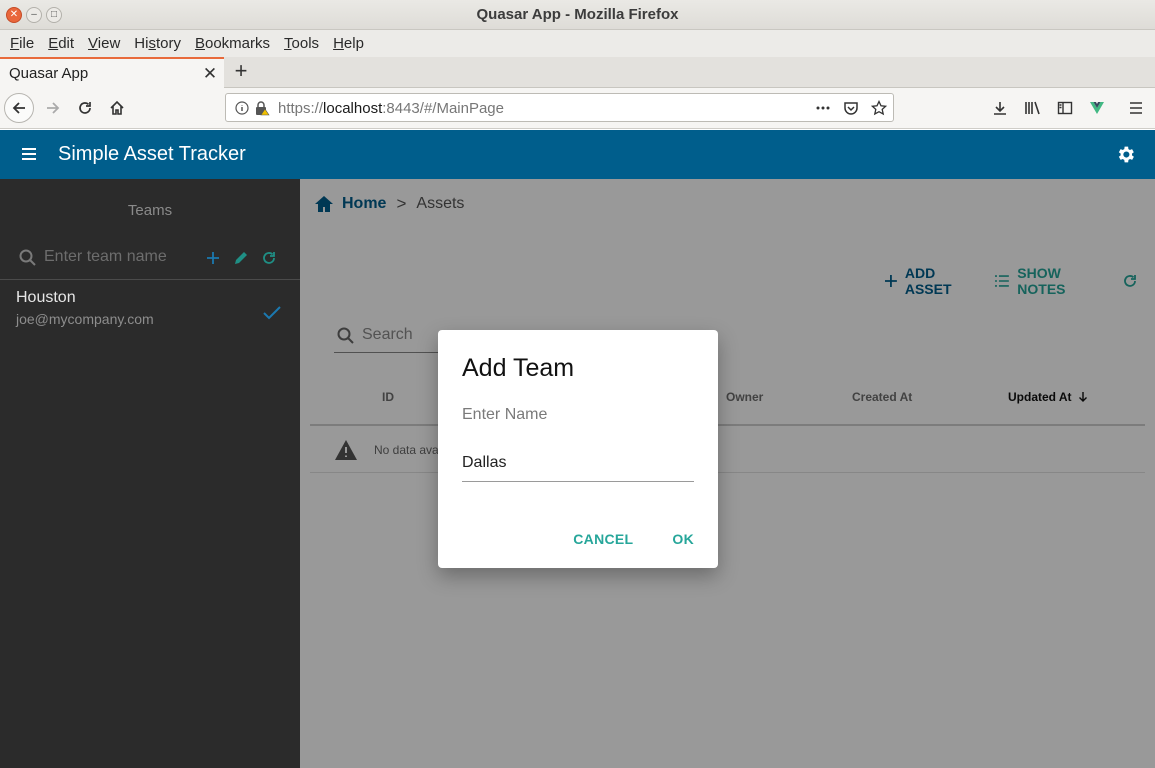 The image size is (1155, 768). Describe the element at coordinates (559, 107) in the screenshot. I see `url-bar: https://localhost:8443/#/MainPage` at that location.